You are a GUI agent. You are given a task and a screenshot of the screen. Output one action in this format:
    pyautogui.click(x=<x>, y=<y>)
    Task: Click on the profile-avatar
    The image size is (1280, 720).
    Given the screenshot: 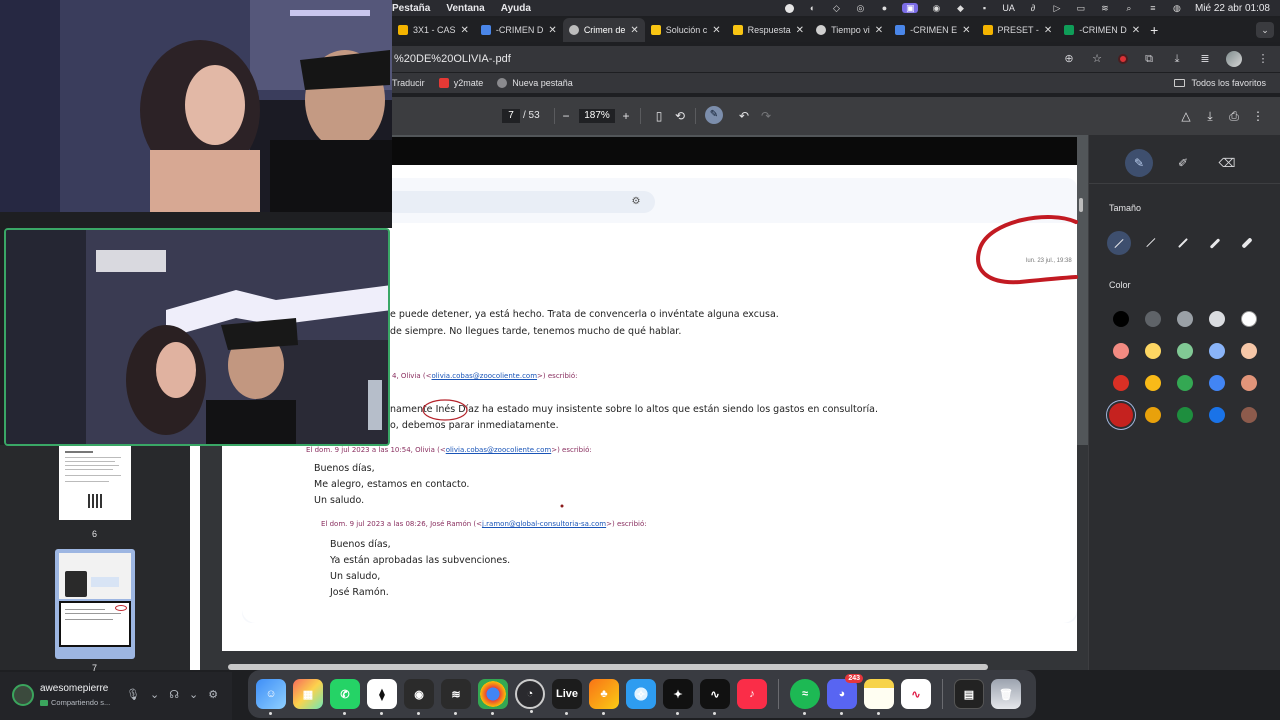 What is the action you would take?
    pyautogui.click(x=1234, y=59)
    